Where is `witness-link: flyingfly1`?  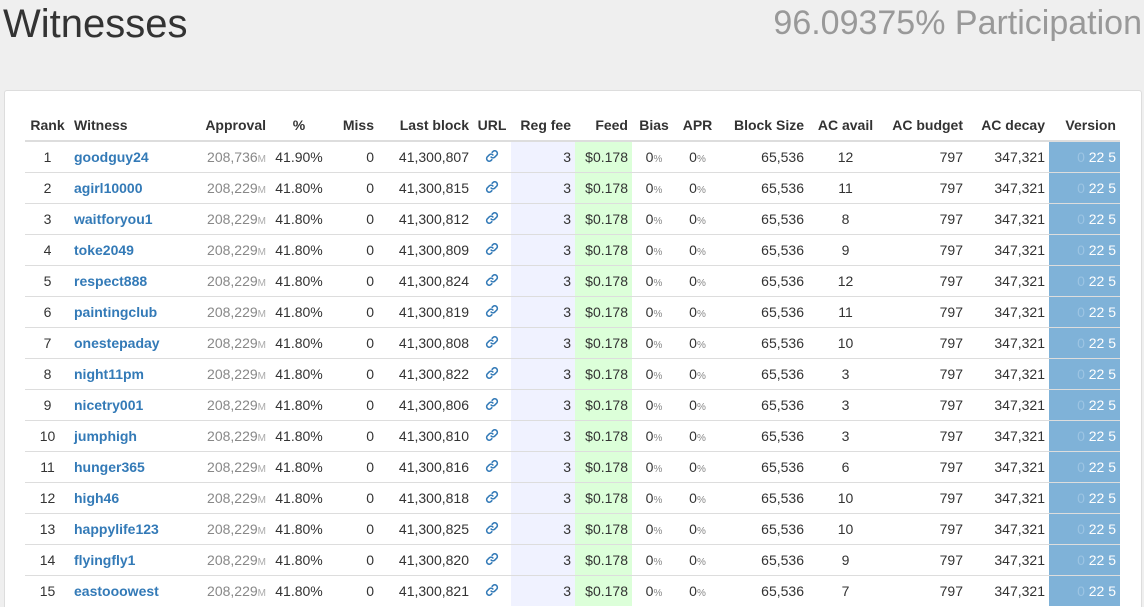 witness-link: flyingfly1 is located at coordinates (104, 560).